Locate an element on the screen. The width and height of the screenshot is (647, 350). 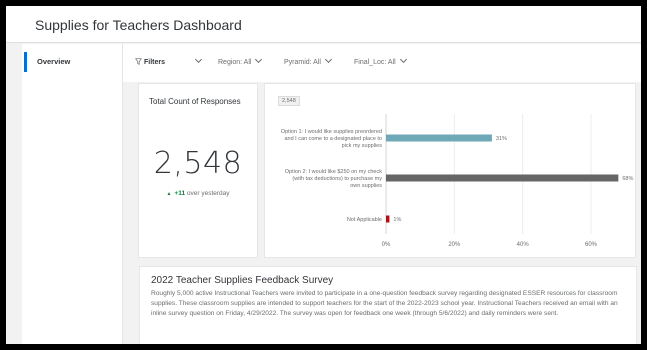
survey-title: 2022 Teacher Supplies Feedback Survey is located at coordinates (242, 280).